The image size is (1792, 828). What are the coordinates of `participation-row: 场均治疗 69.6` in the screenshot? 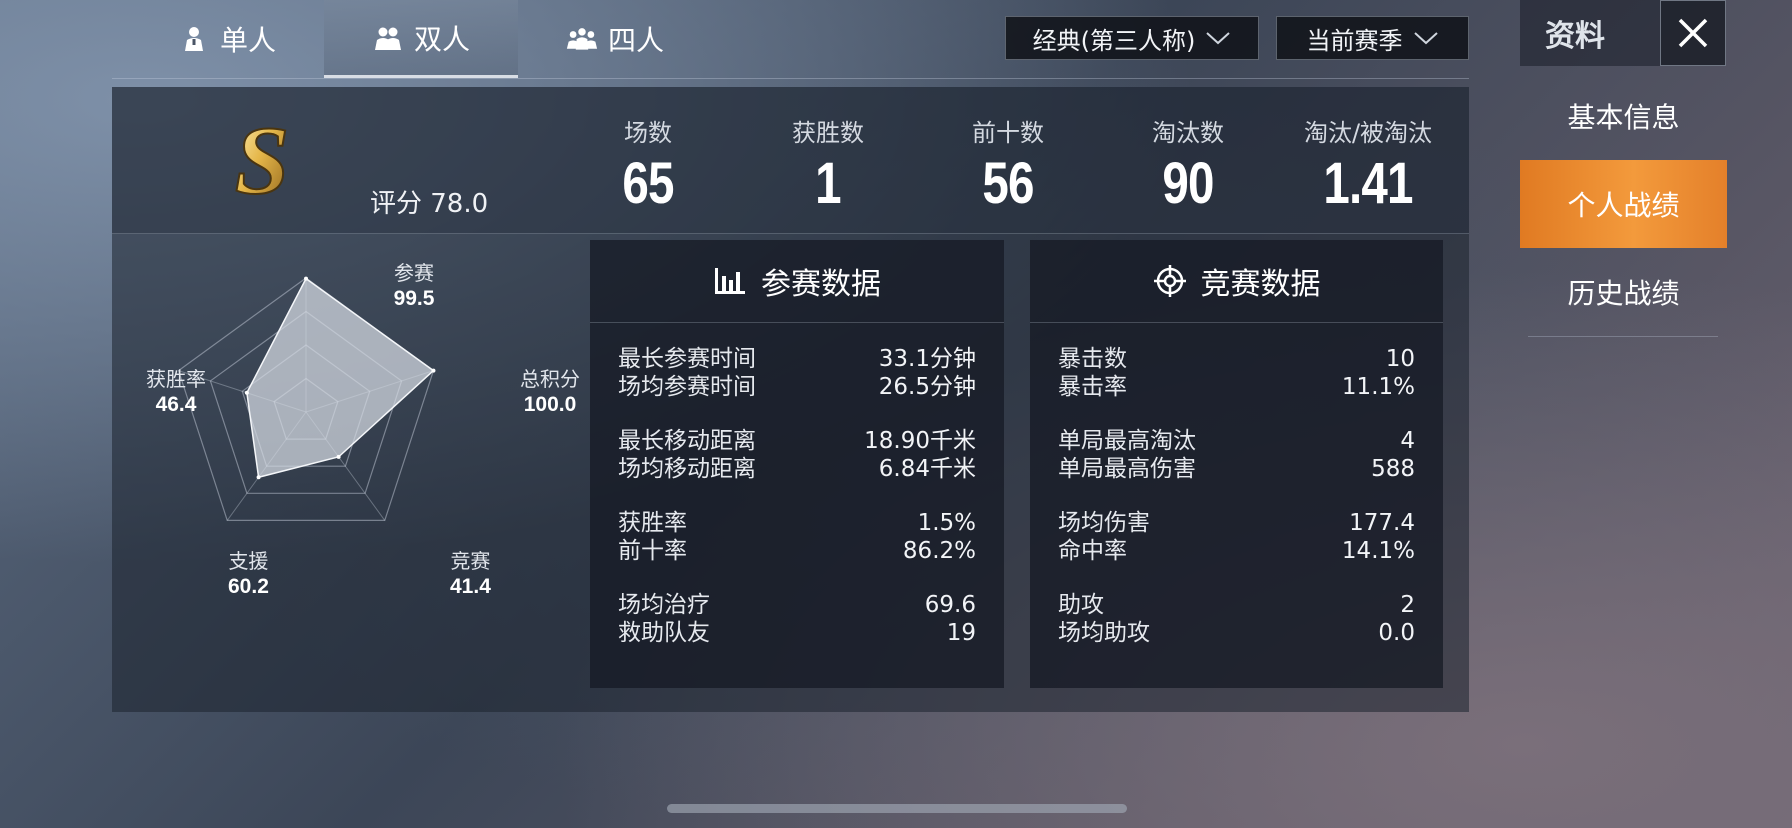 It's located at (797, 605).